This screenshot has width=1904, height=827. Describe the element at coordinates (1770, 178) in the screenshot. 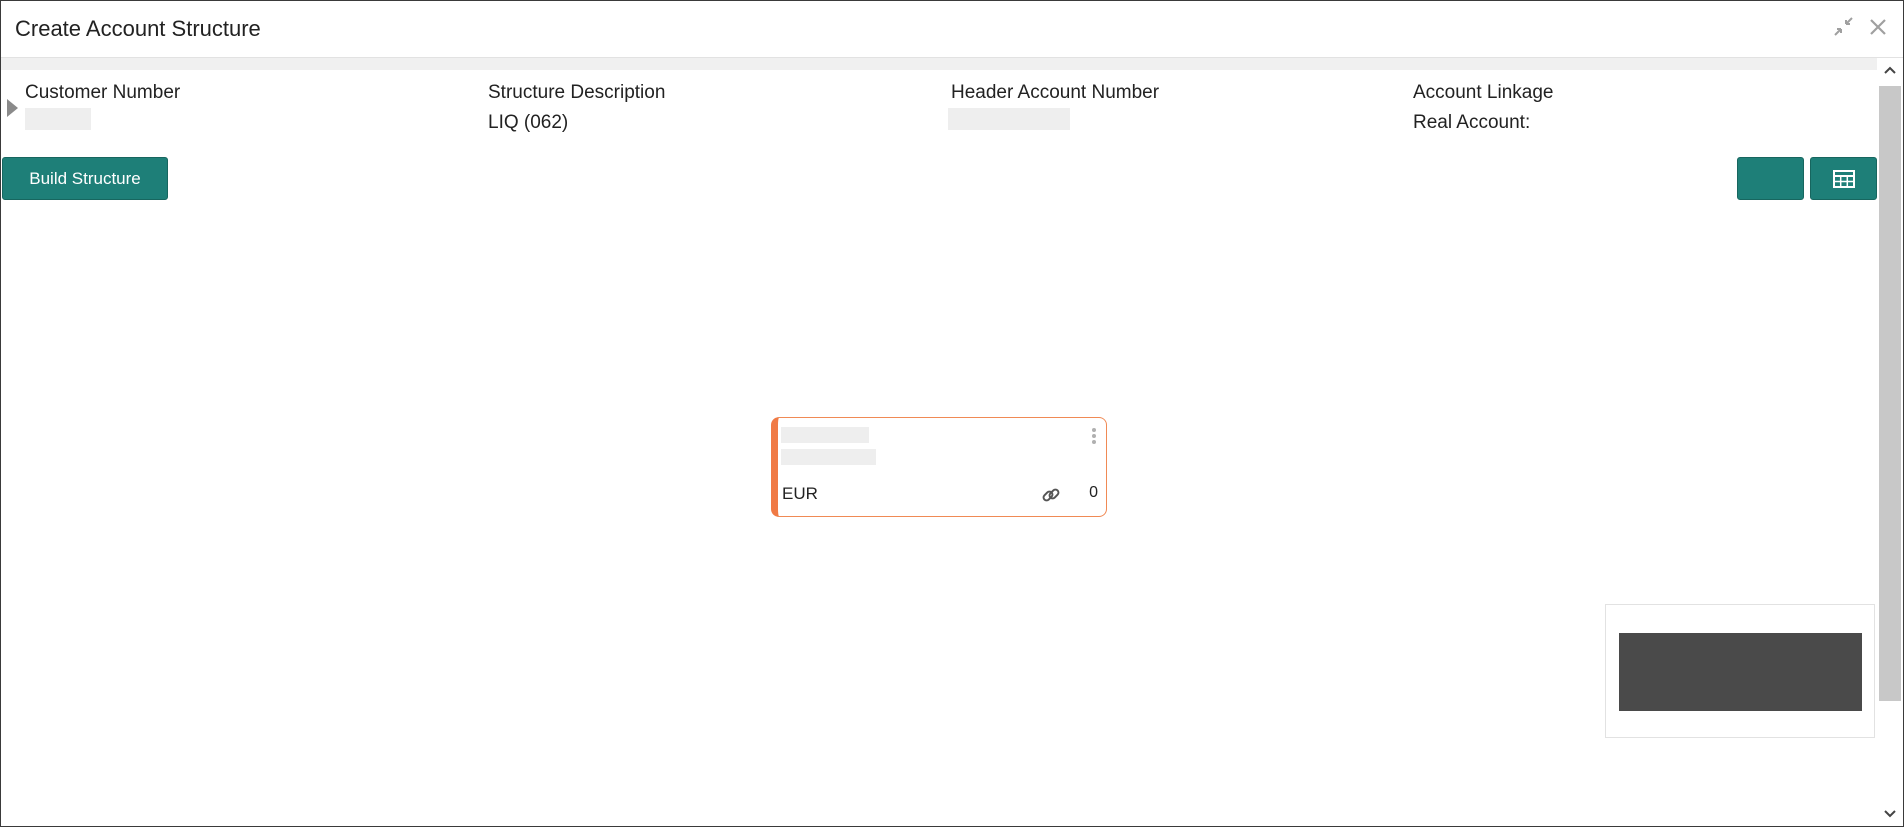

I see `toolbar-action-button` at that location.